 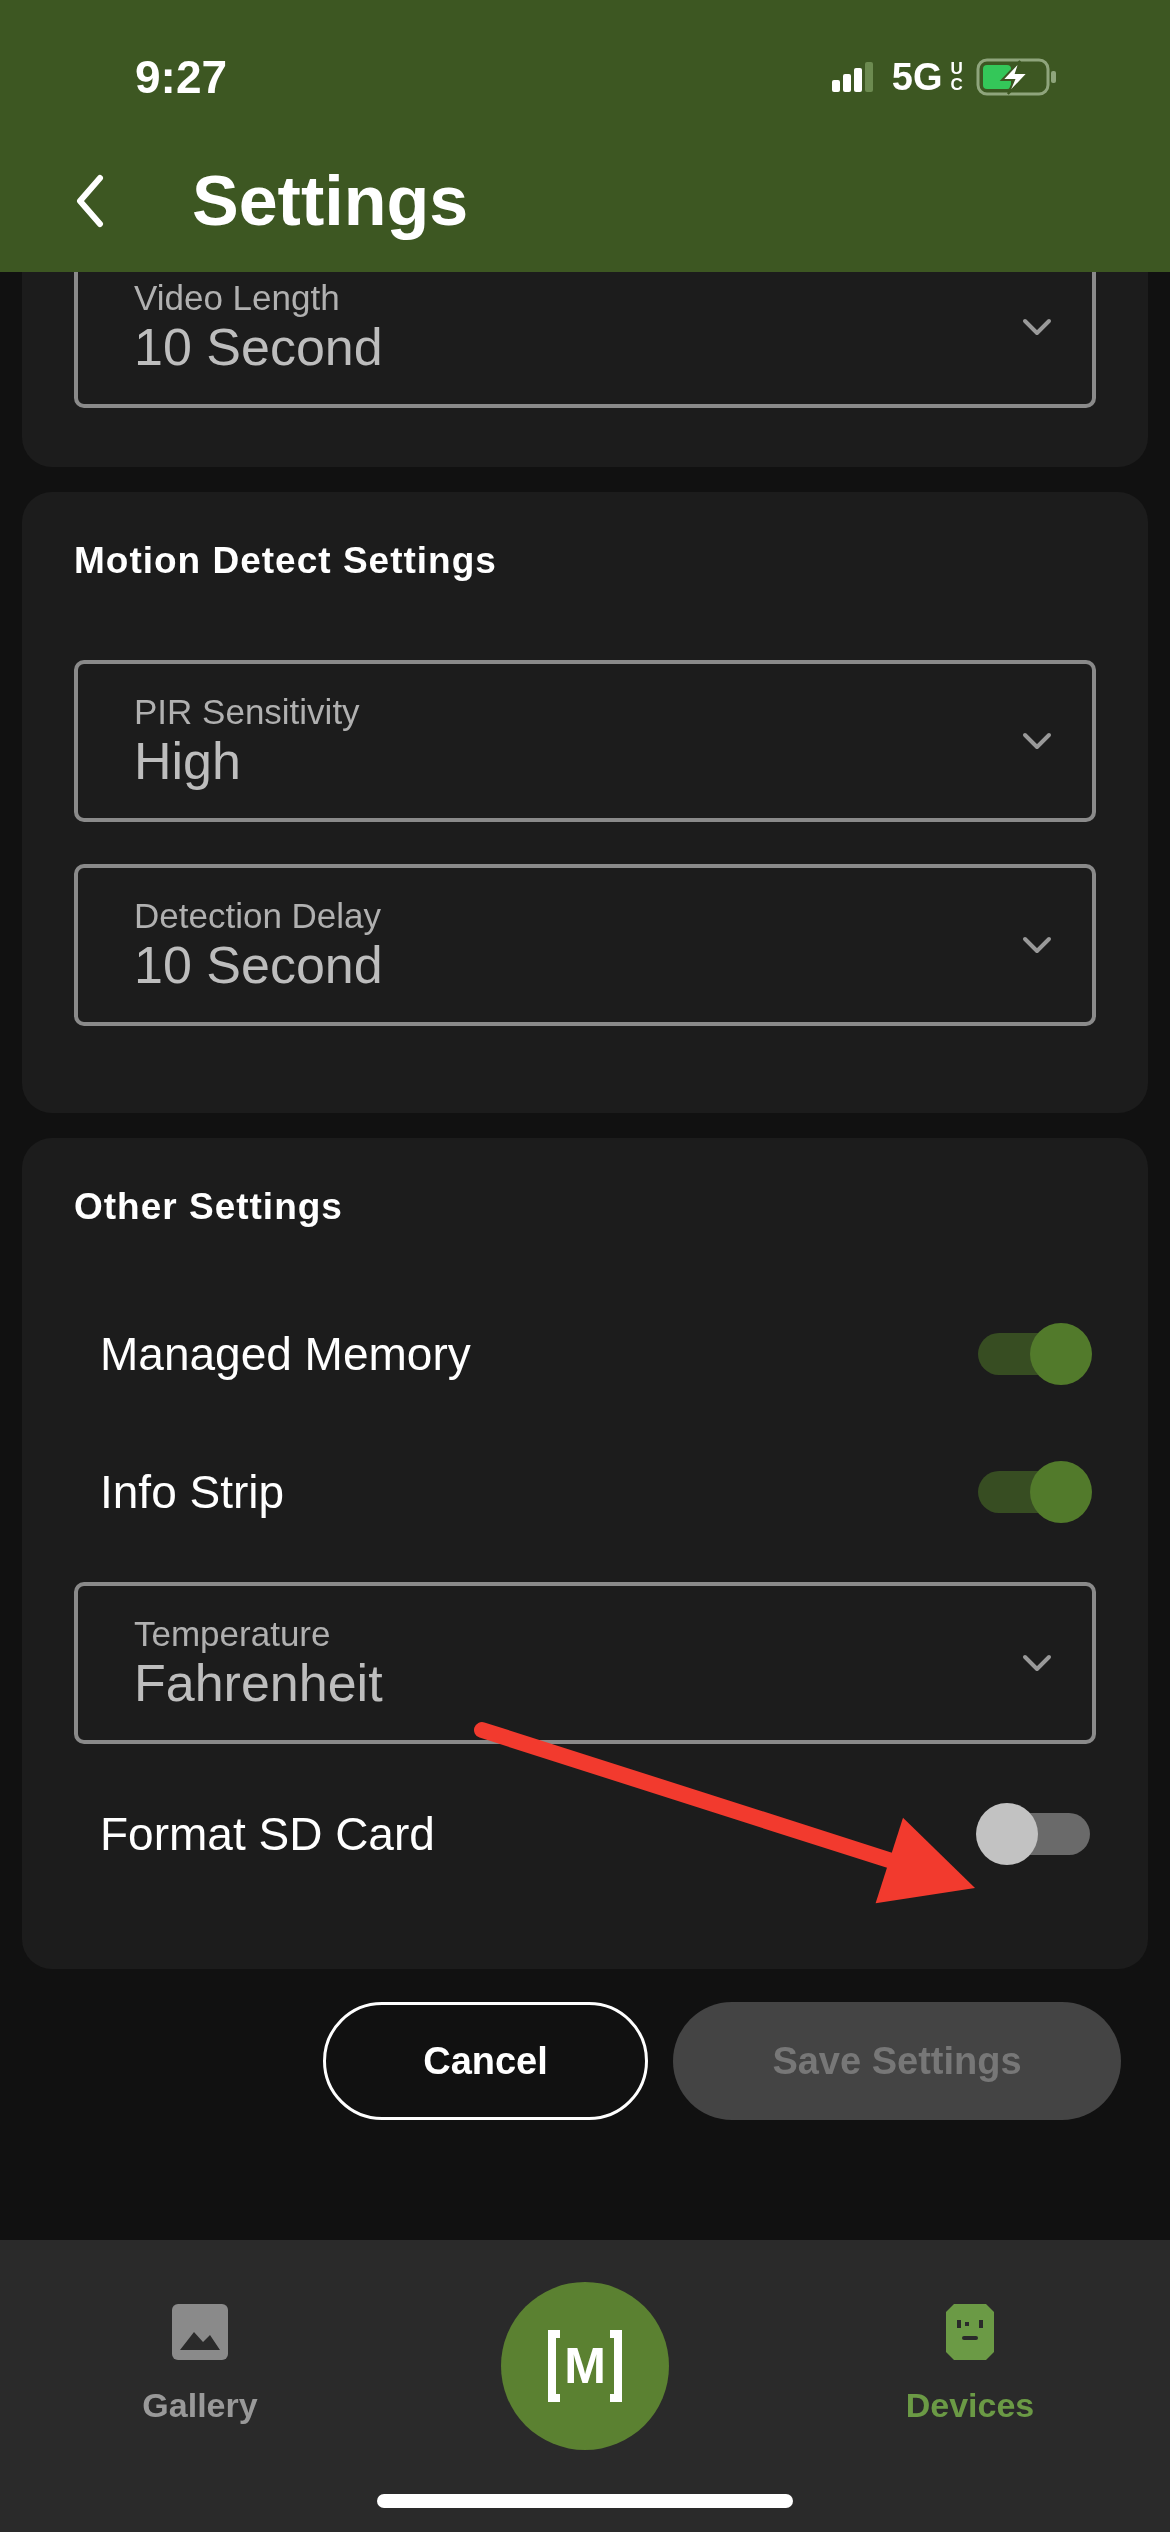 I want to click on dropdown-field: PIR Sensitivity High, so click(x=585, y=741).